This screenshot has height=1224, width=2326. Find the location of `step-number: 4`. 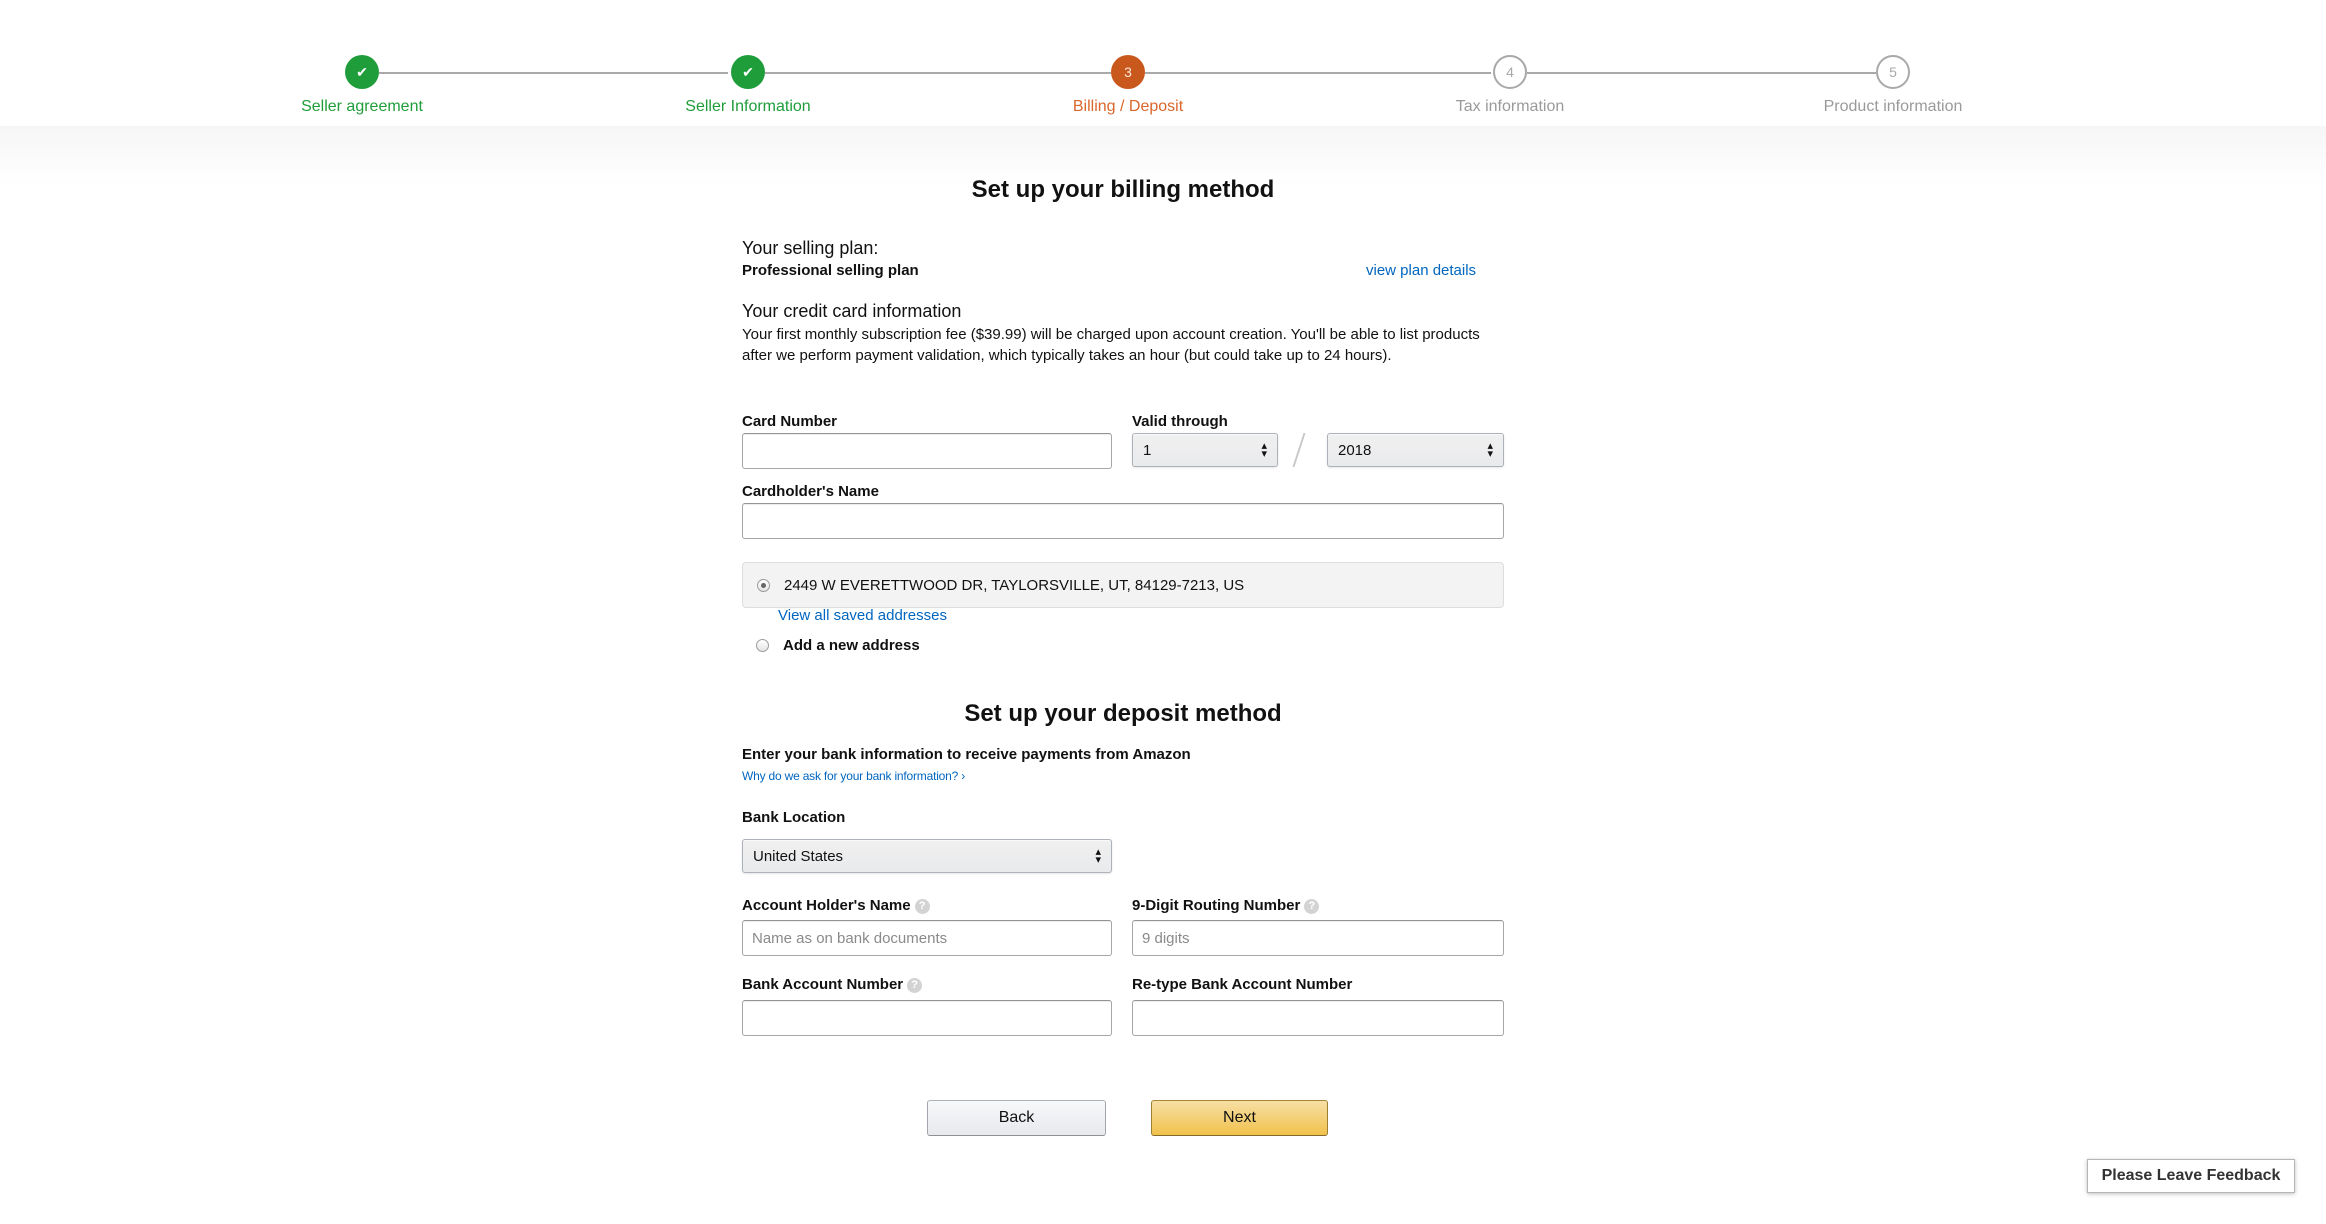

step-number: 4 is located at coordinates (1510, 72).